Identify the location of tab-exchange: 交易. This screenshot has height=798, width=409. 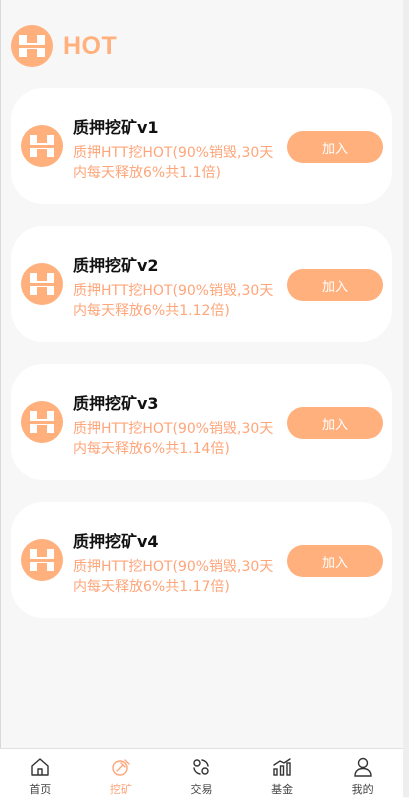
(201, 773).